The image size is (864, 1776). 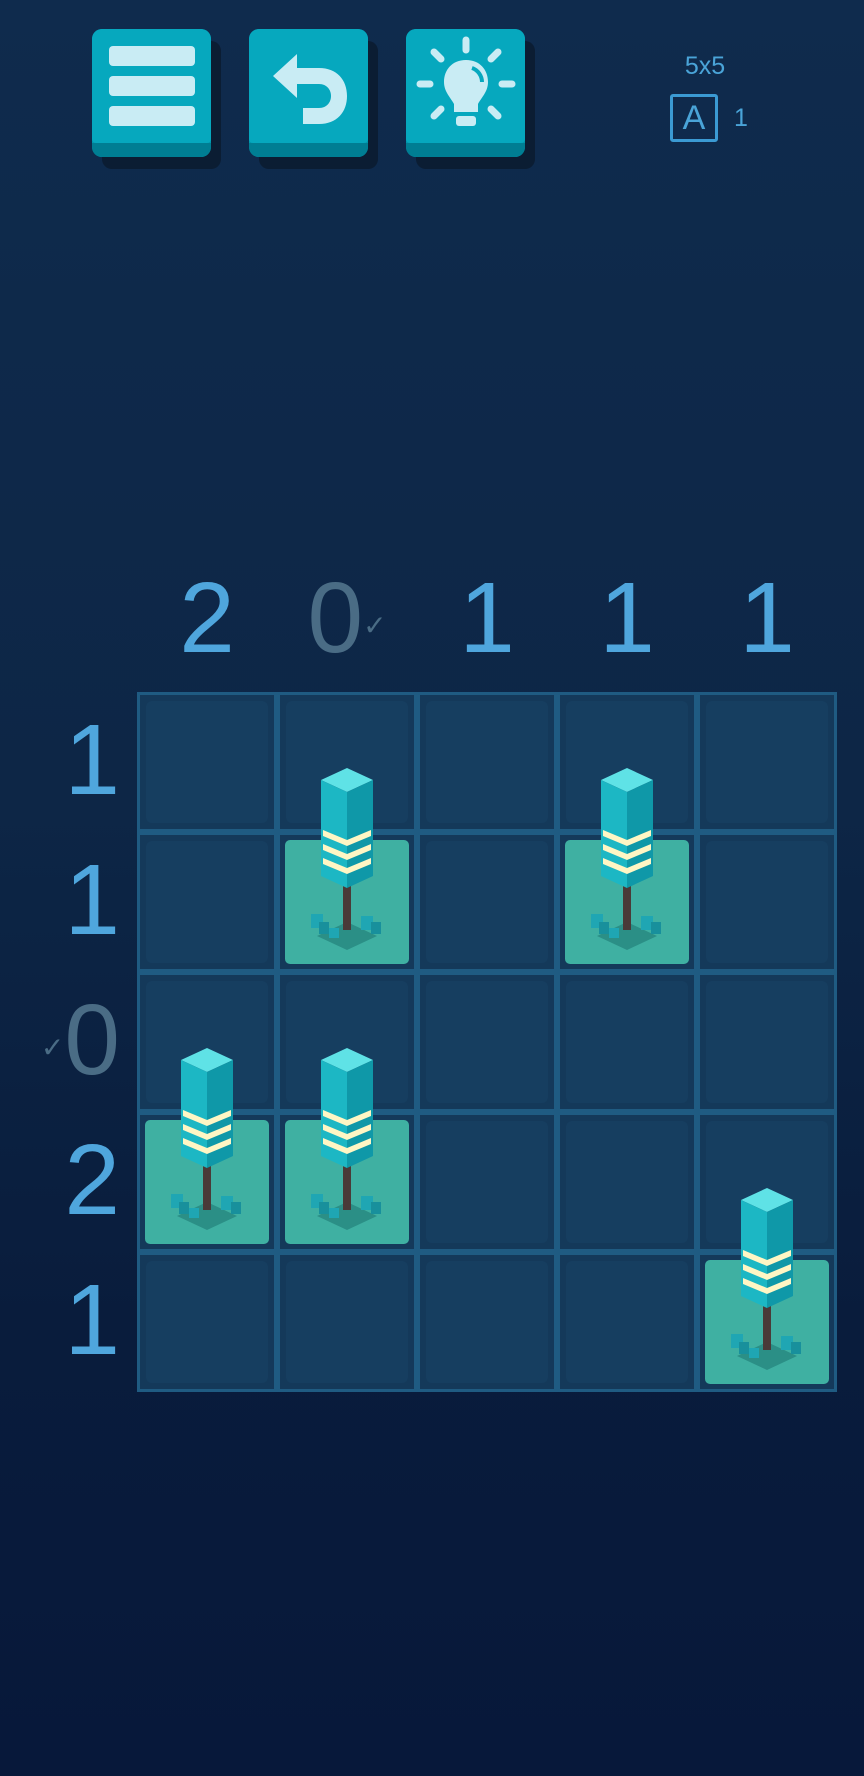 What do you see at coordinates (92, 1320) in the screenshot?
I see `row-clue-5: 1` at bounding box center [92, 1320].